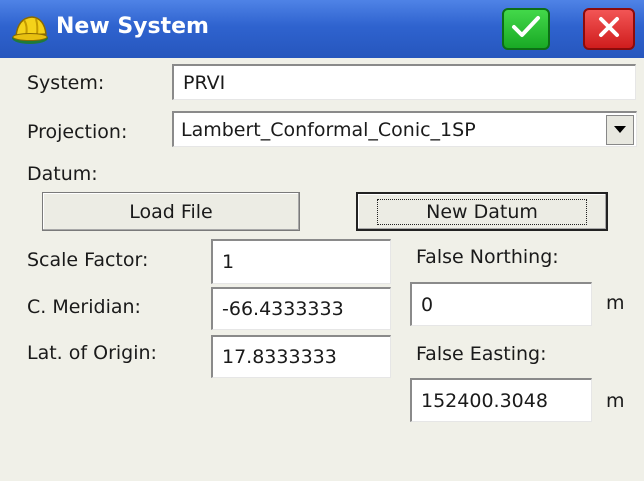  What do you see at coordinates (92, 353) in the screenshot?
I see `lat-of-origin-label: Lat. of Origin:` at bounding box center [92, 353].